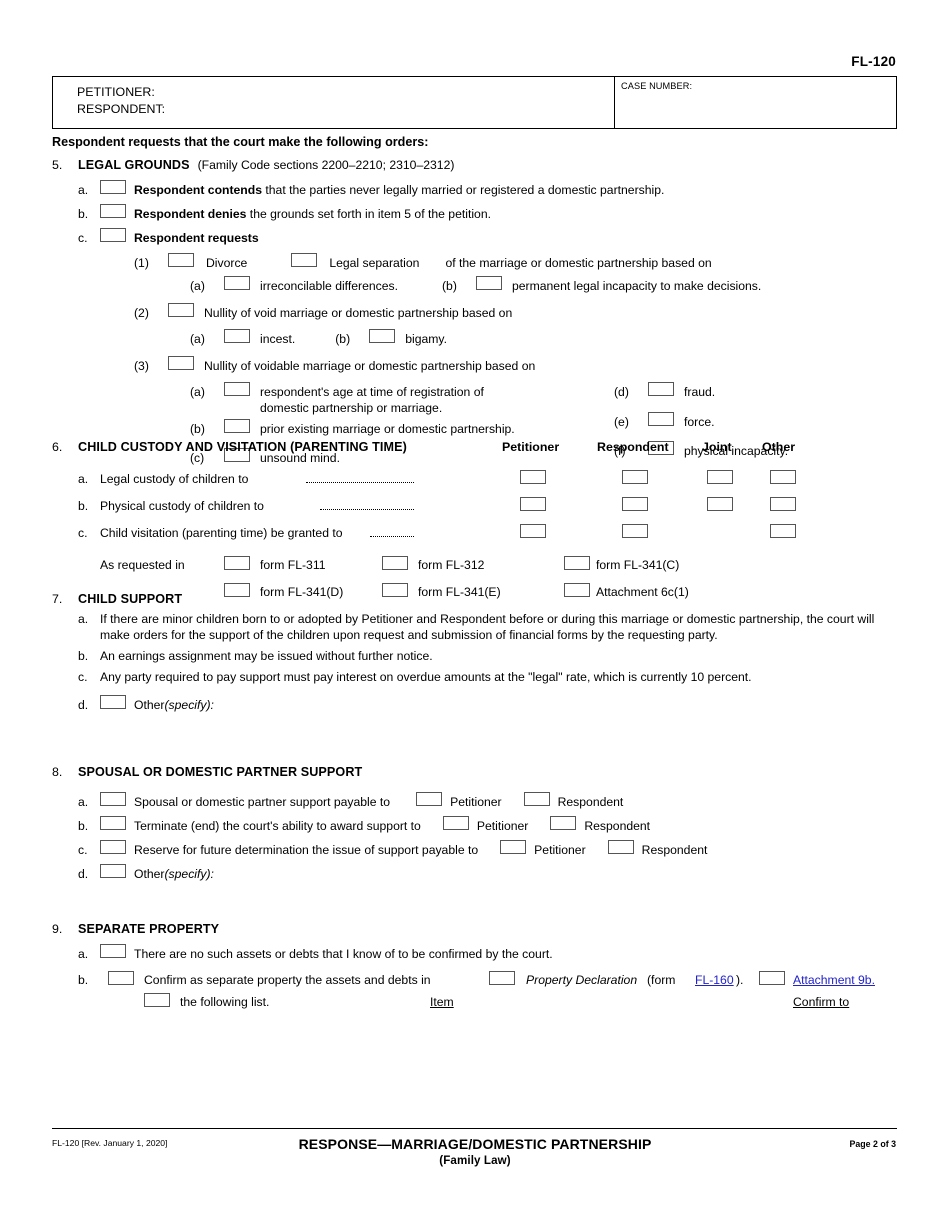  Describe the element at coordinates (113, 823) in the screenshot. I see `checkbox-8b` at that location.